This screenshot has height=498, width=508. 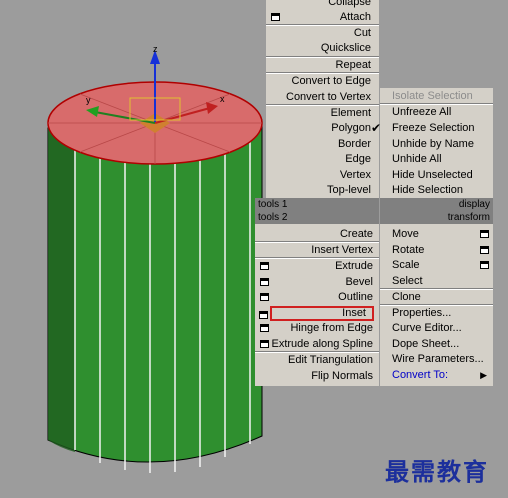 I want to click on menu-item-repeat: Repeat, so click(x=322, y=65).